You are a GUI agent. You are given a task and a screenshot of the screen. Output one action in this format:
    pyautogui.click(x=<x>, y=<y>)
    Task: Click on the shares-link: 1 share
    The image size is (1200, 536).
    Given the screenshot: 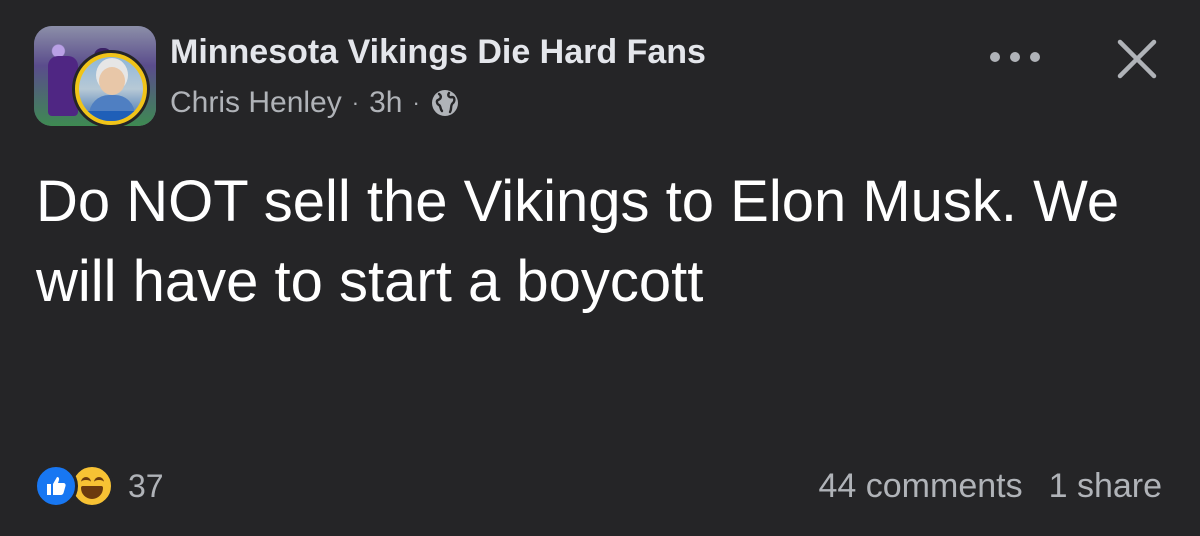 What is the action you would take?
    pyautogui.click(x=1105, y=486)
    